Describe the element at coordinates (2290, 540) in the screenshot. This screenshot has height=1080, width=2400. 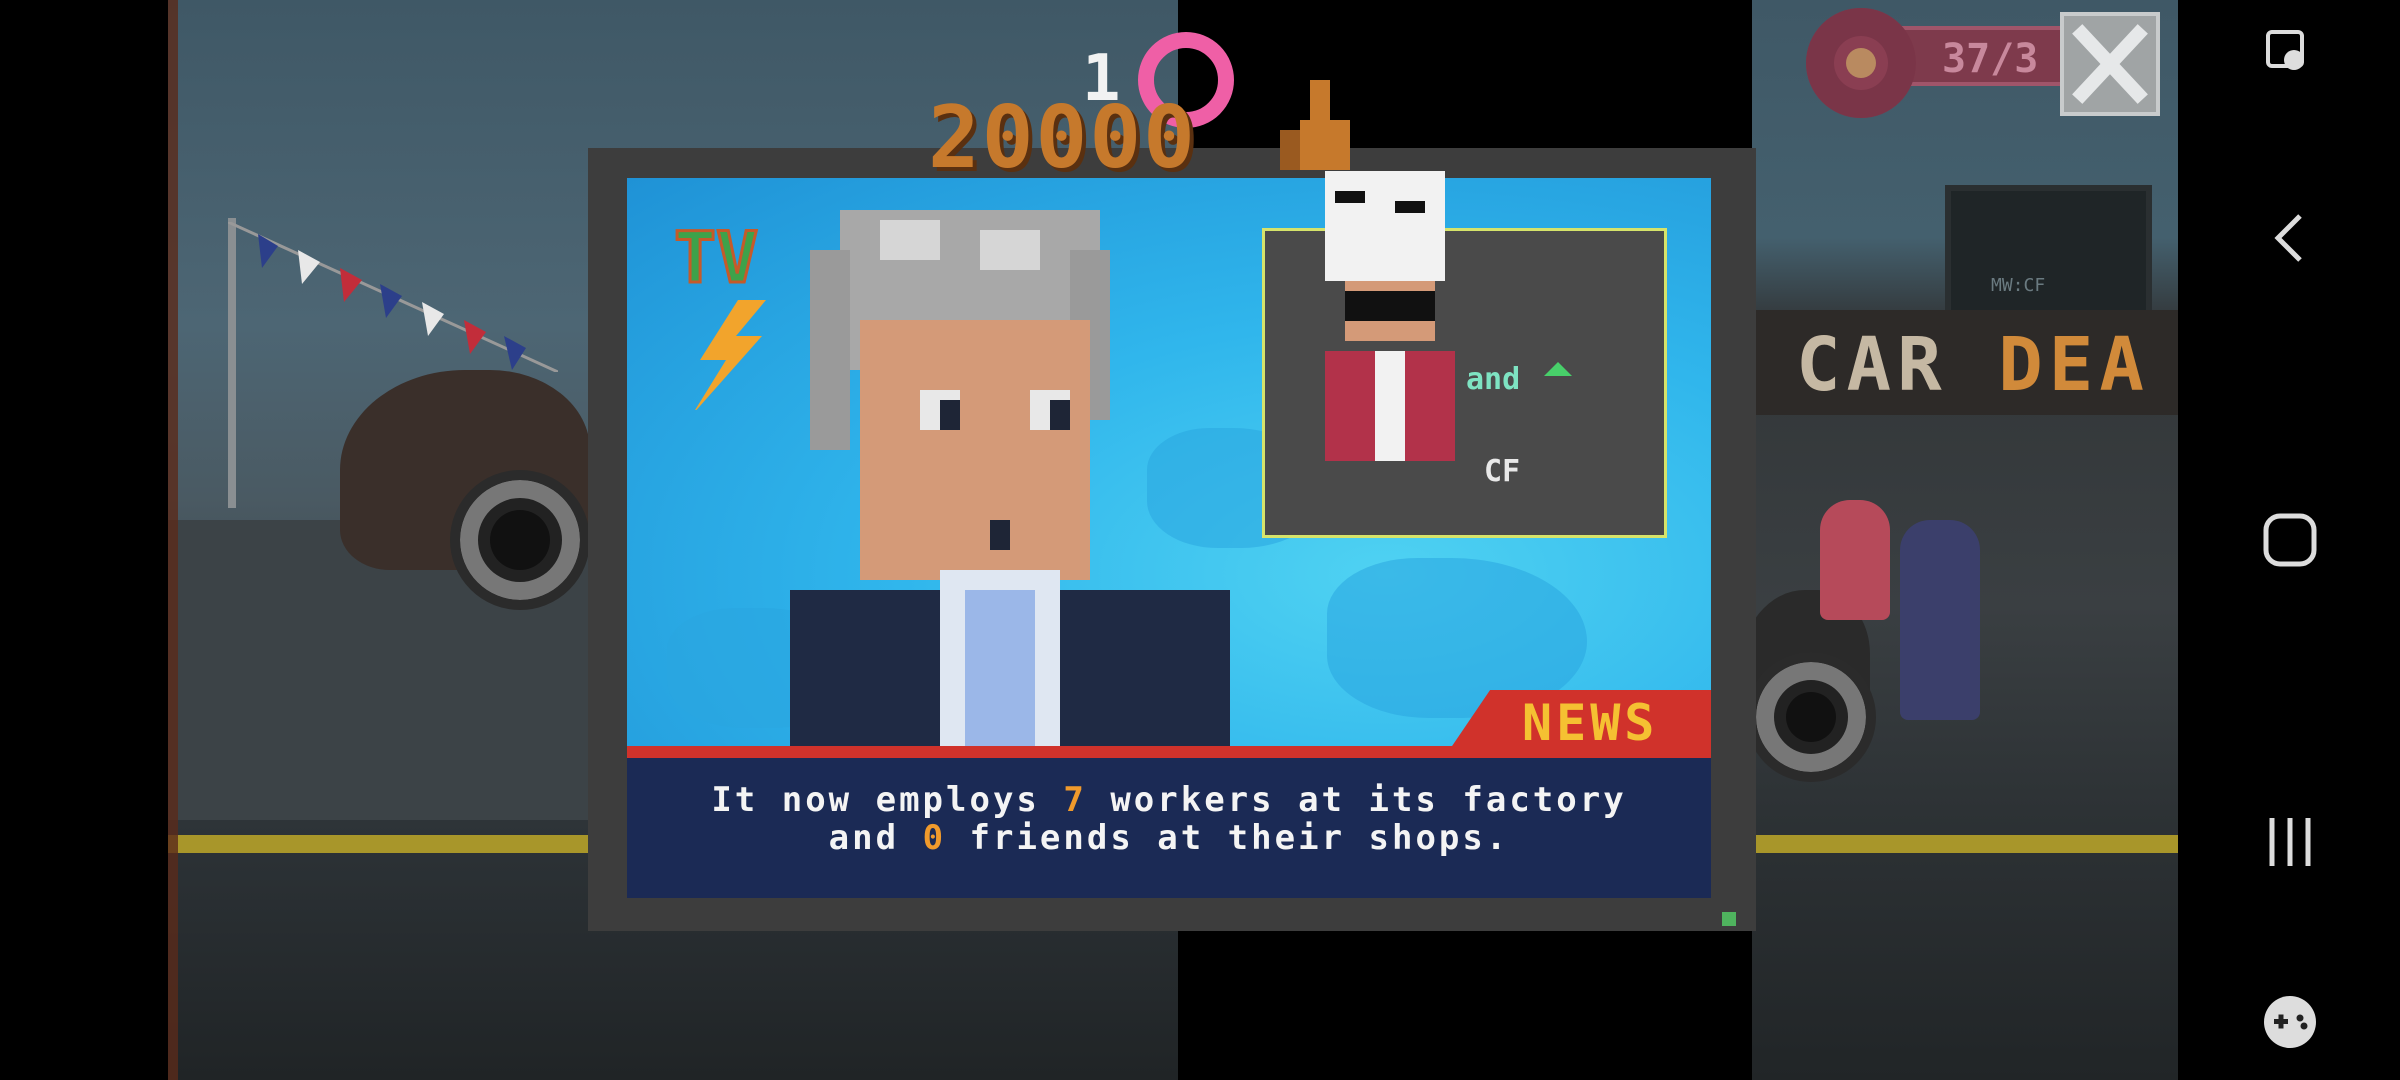
I see `home-icon` at that location.